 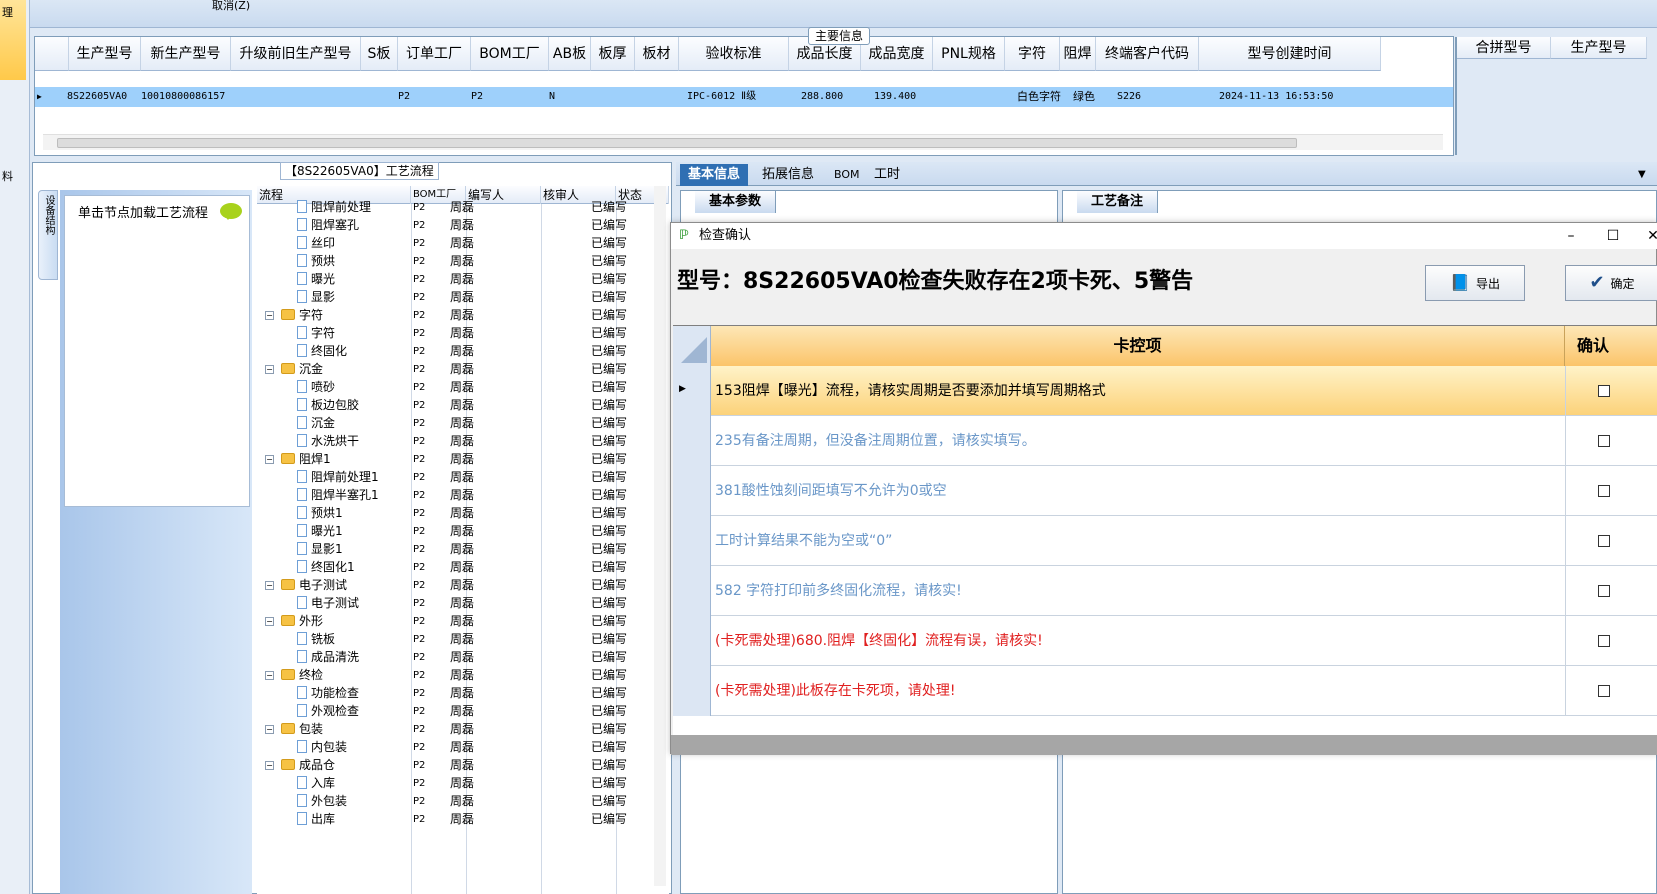 What do you see at coordinates (463, 657) in the screenshot?
I see `tree-row: 成品清洗 P2 周磊 已编写` at bounding box center [463, 657].